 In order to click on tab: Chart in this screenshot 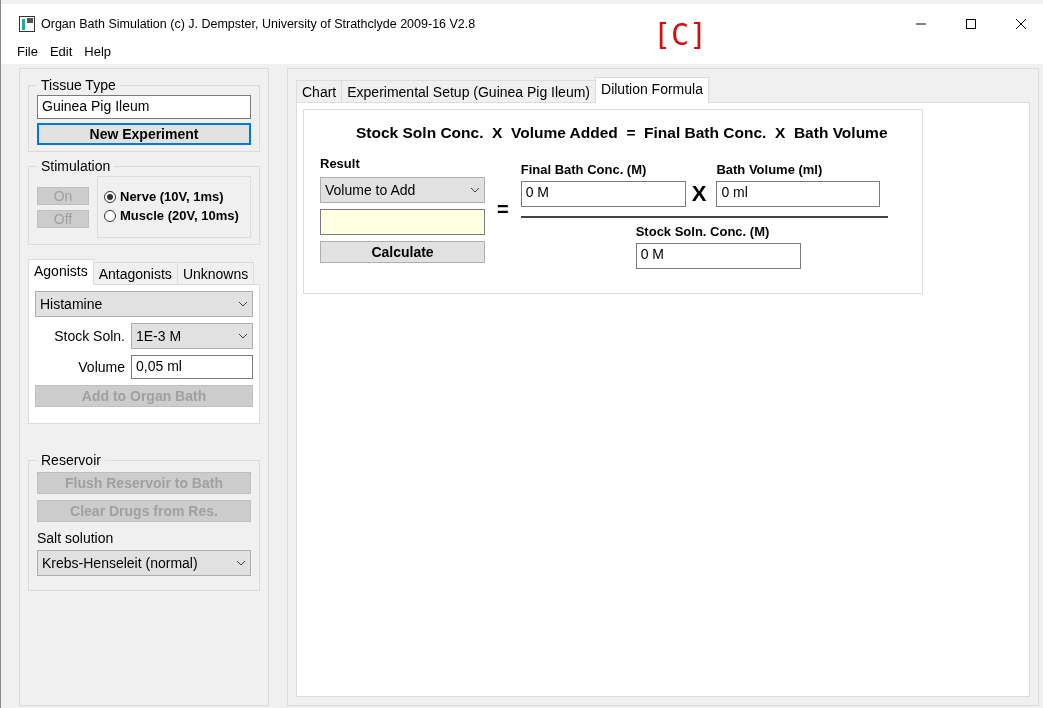, I will do `click(319, 91)`.